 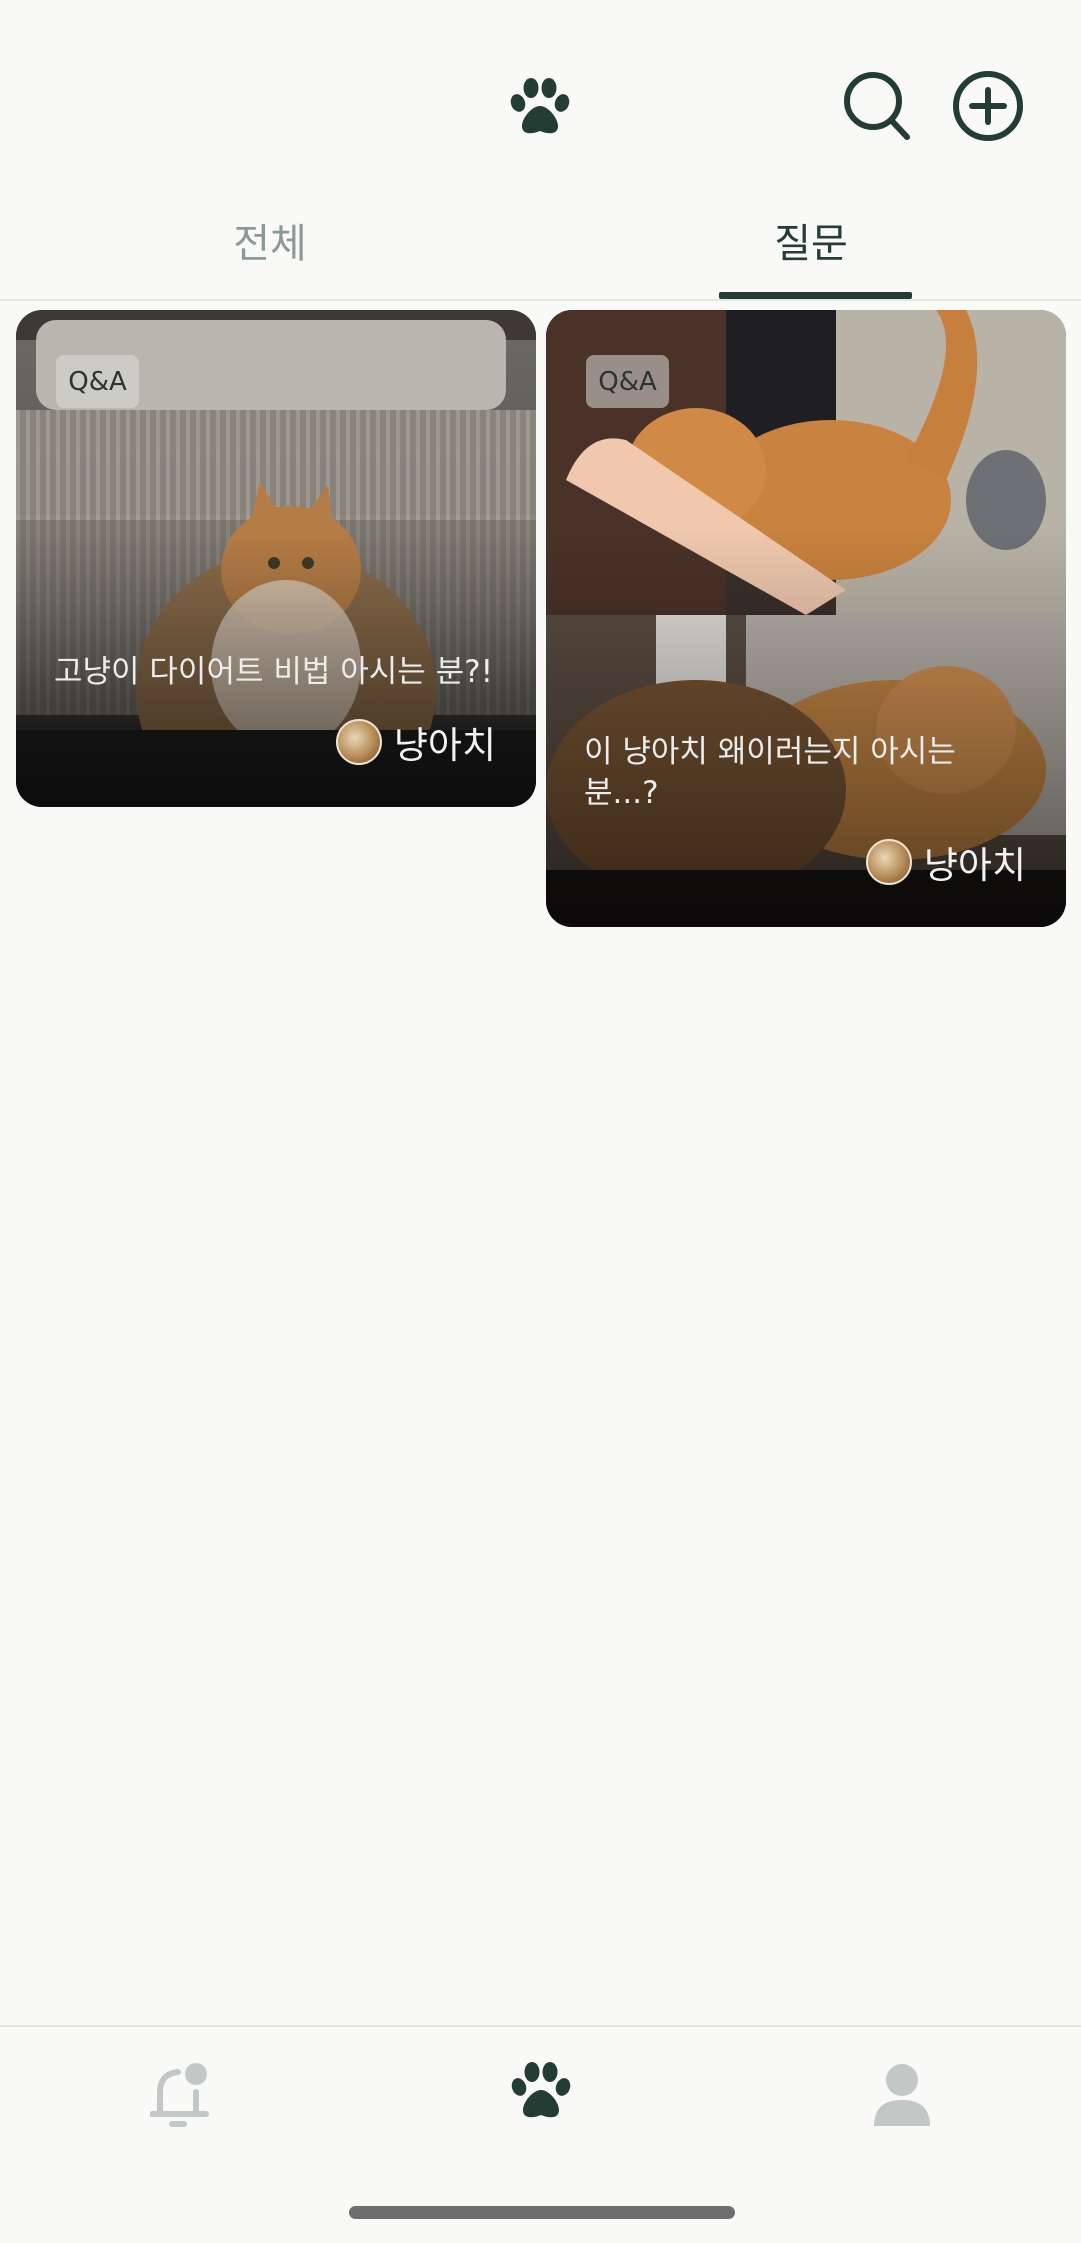 What do you see at coordinates (542, 2212) in the screenshot?
I see `home-indicator` at bounding box center [542, 2212].